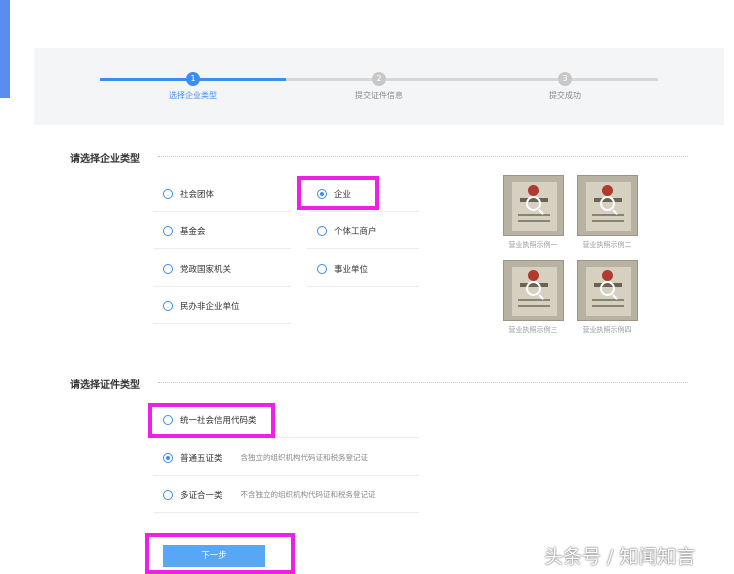  Describe the element at coordinates (193, 95) in the screenshot. I see `step-1-label: 选择企业类型` at that location.